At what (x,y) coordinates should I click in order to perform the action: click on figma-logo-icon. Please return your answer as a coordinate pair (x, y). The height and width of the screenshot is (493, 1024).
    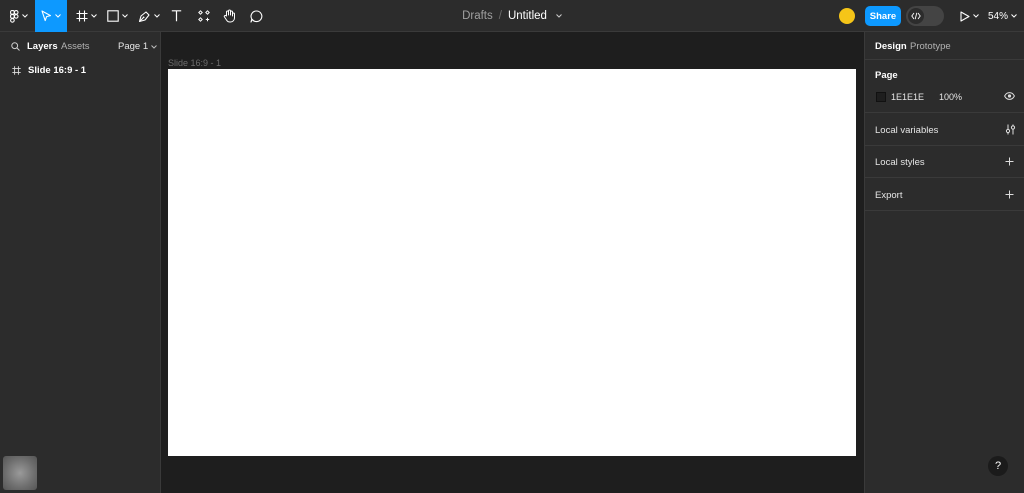
    Looking at the image, I should click on (14, 16).